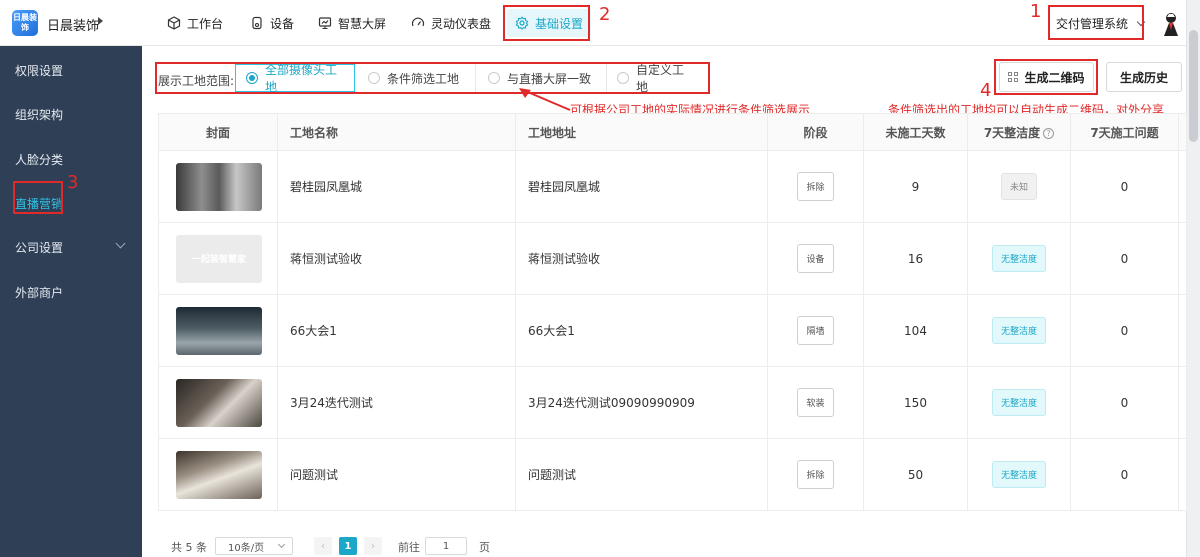  What do you see at coordinates (546, 23) in the screenshot?
I see `annotation-box-settings` at bounding box center [546, 23].